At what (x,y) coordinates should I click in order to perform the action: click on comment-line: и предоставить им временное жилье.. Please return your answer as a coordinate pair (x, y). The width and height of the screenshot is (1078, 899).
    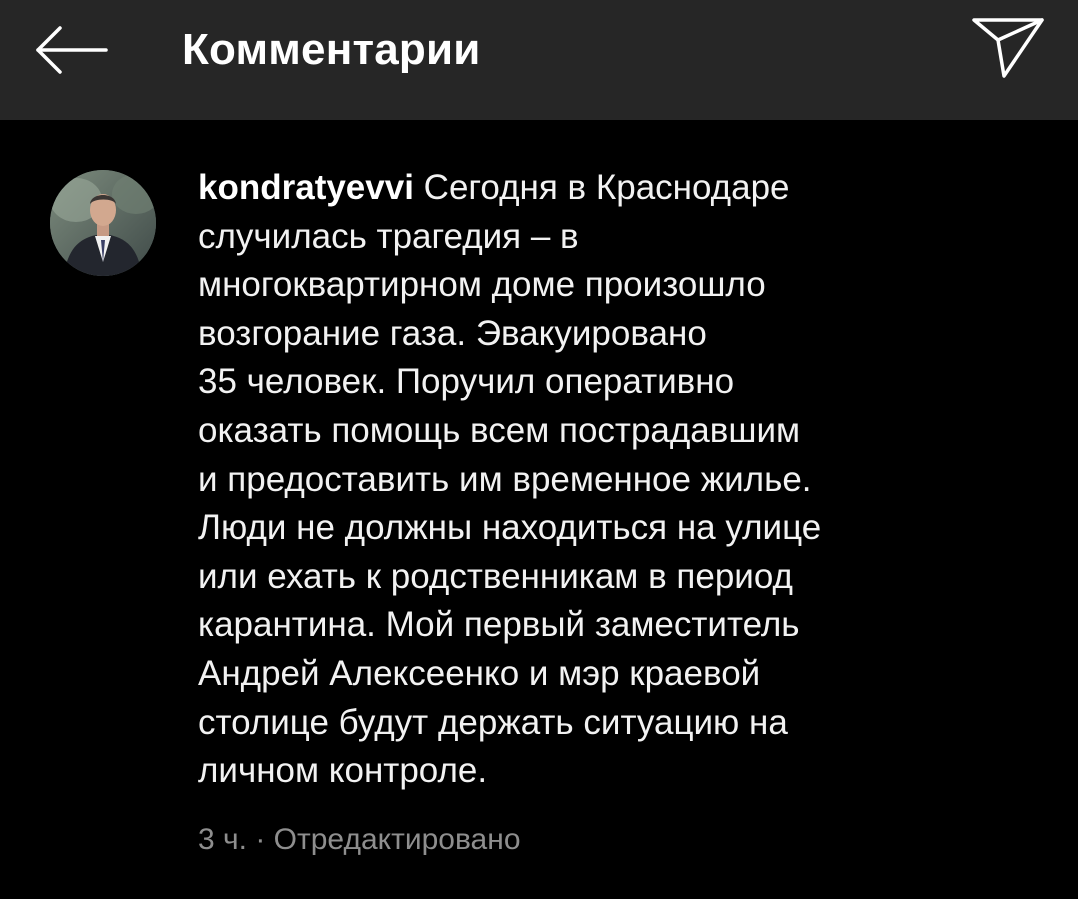
    Looking at the image, I should click on (505, 479).